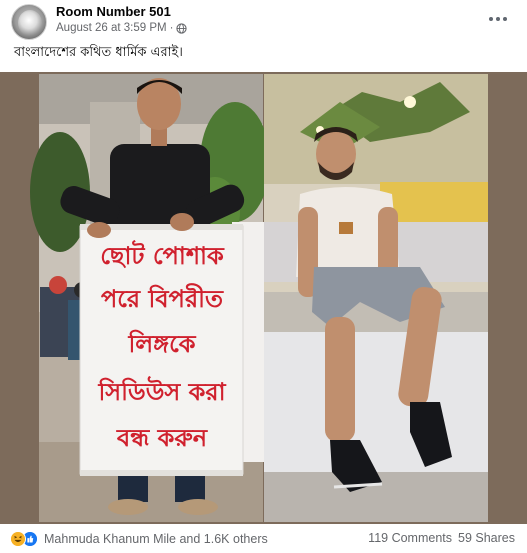  Describe the element at coordinates (162, 298) in the screenshot. I see `sign-line-2: পরে বিপরীত` at that location.